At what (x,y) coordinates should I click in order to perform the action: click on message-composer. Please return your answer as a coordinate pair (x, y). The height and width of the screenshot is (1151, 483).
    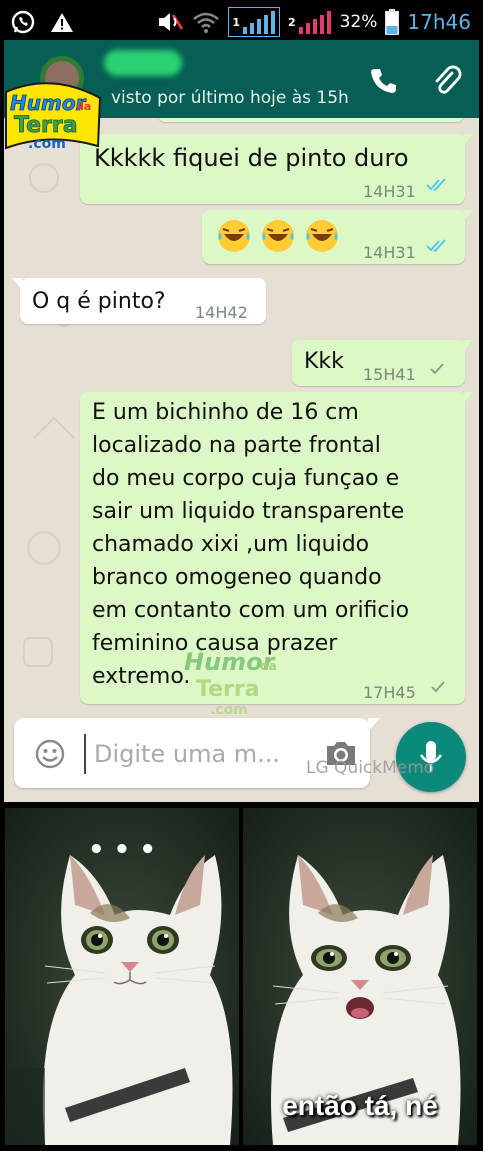
    Looking at the image, I should click on (197, 753).